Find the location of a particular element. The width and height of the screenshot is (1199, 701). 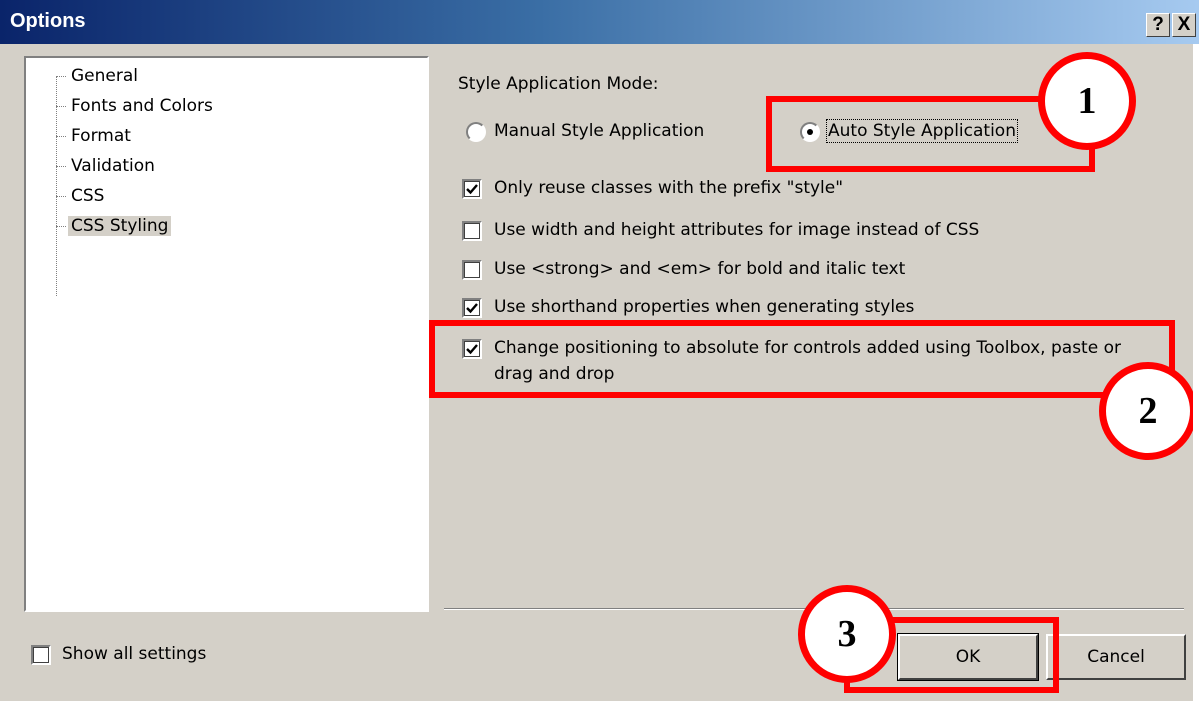

manual-style-radio is located at coordinates (476, 132).